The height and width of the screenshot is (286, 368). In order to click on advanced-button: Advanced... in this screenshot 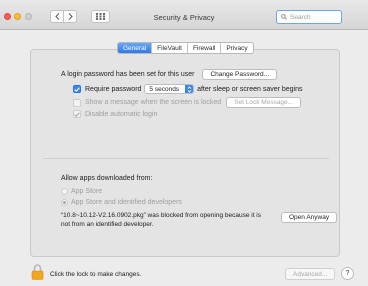, I will do `click(310, 274)`.